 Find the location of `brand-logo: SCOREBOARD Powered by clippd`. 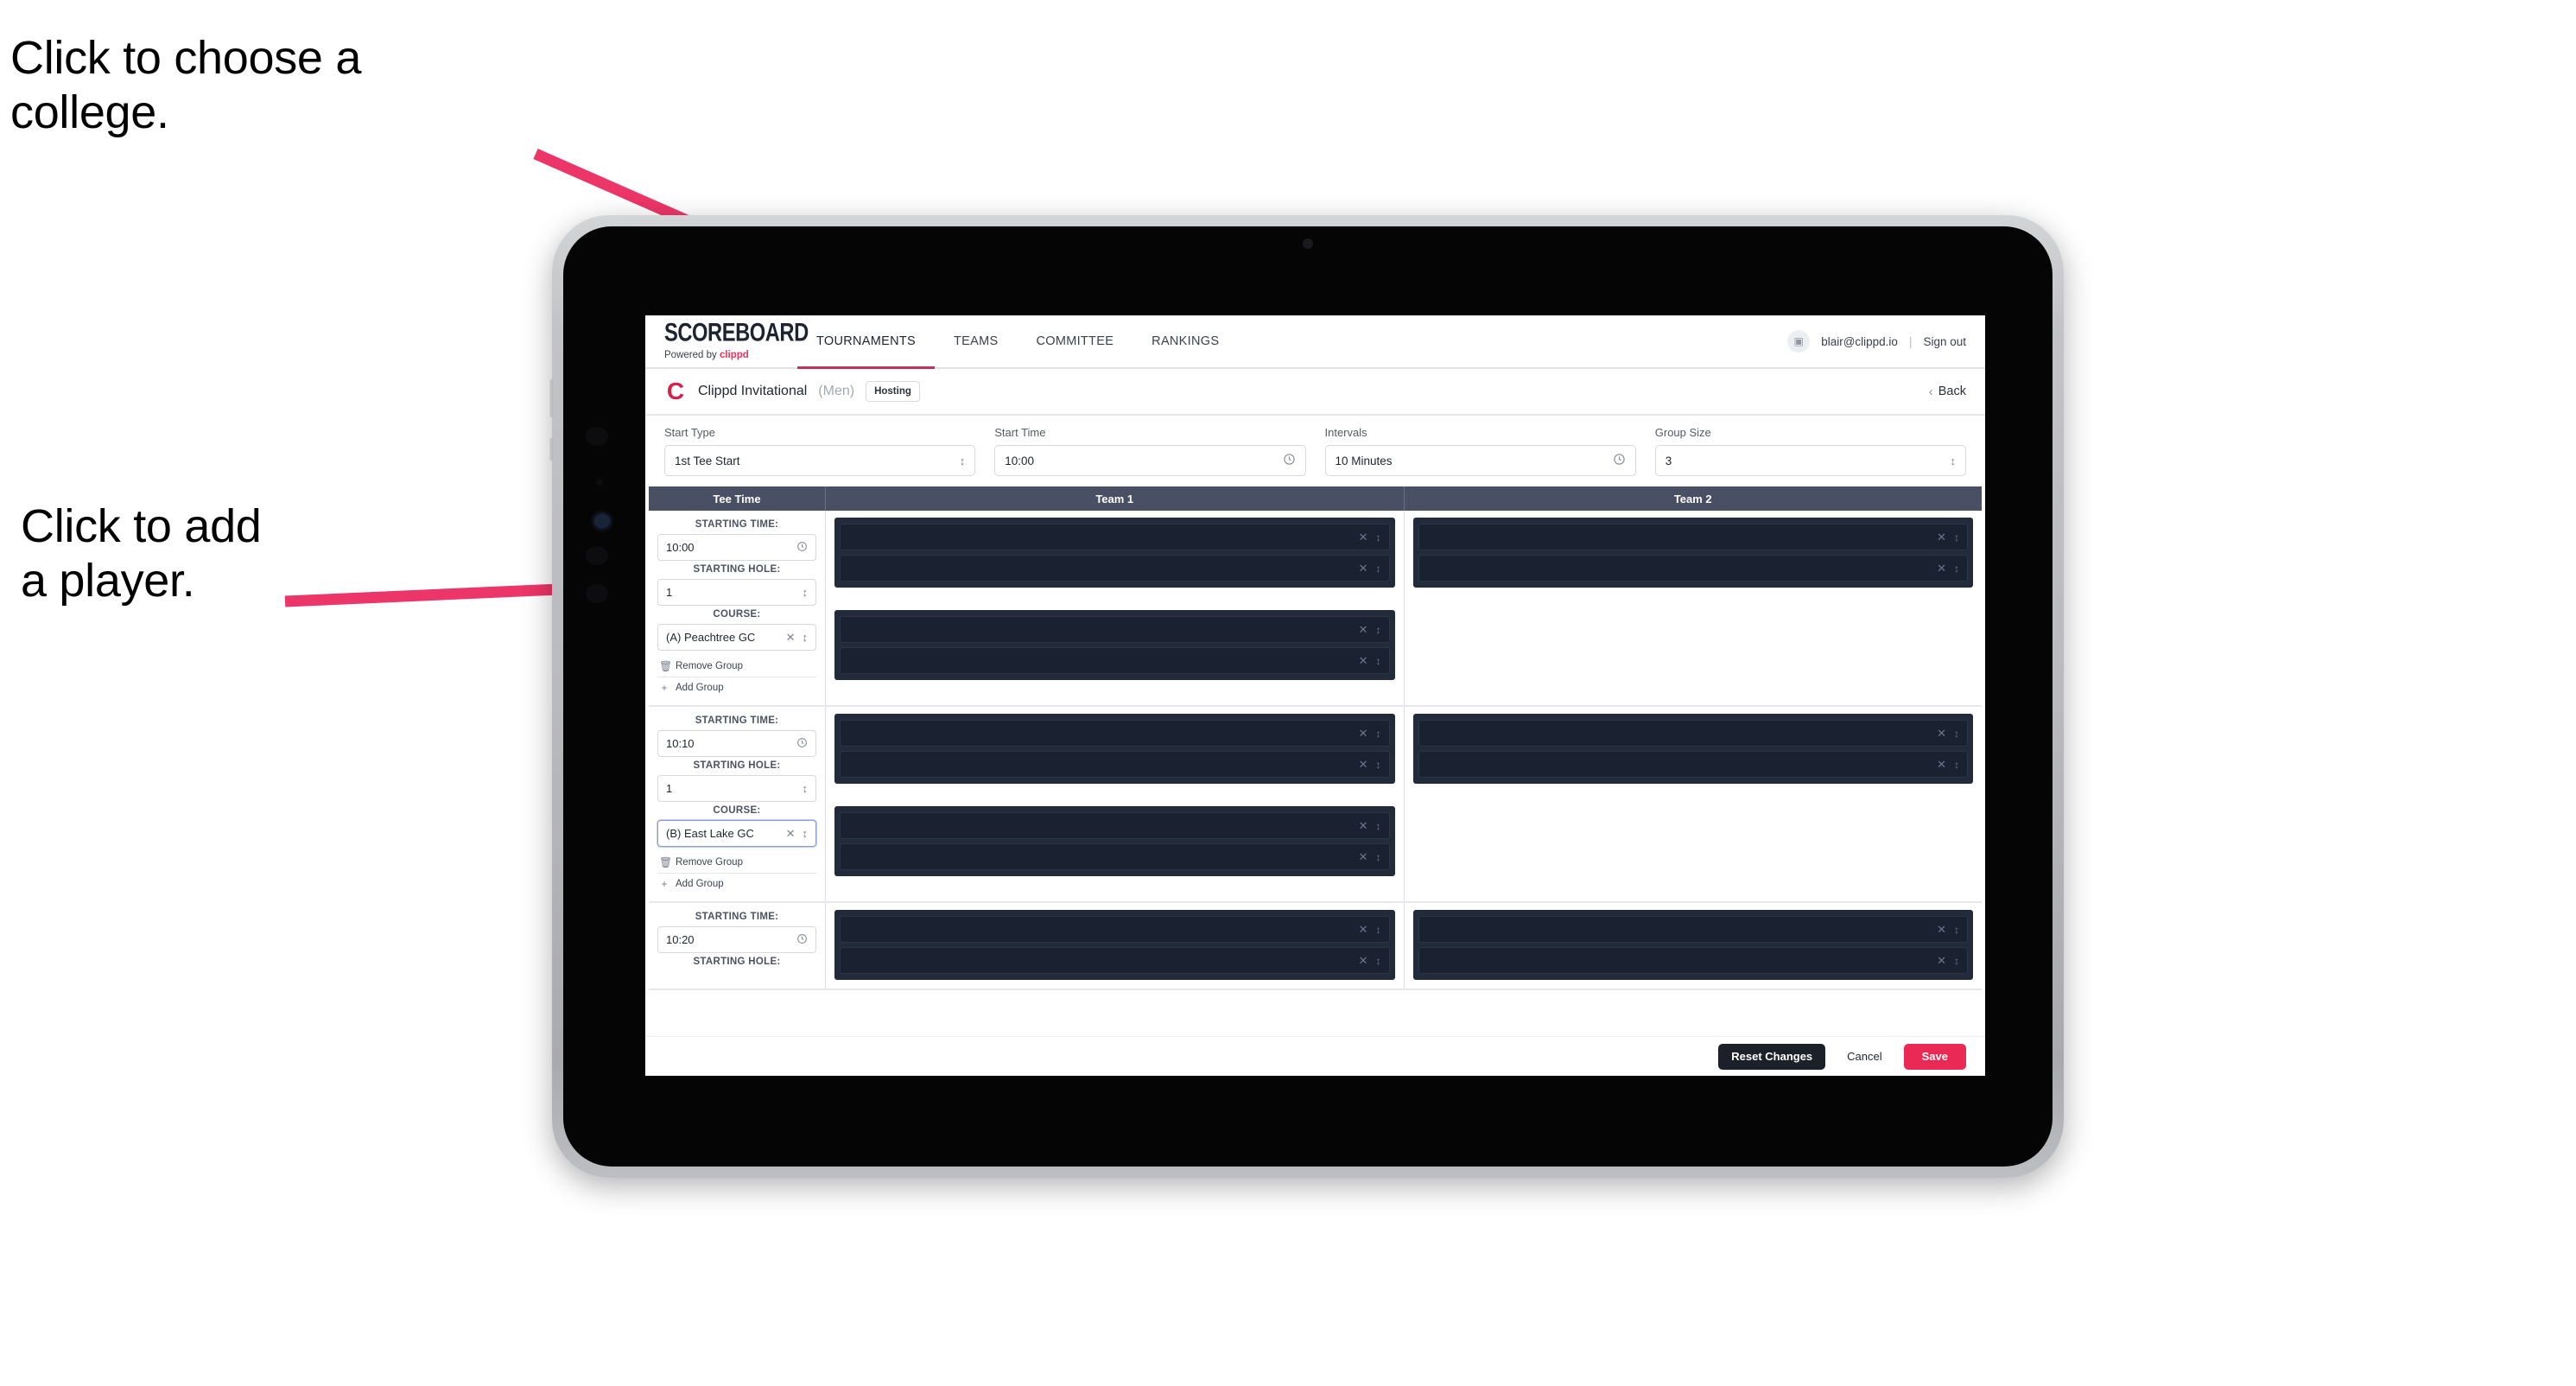

brand-logo: SCOREBOARD Powered by clippd is located at coordinates (727, 341).